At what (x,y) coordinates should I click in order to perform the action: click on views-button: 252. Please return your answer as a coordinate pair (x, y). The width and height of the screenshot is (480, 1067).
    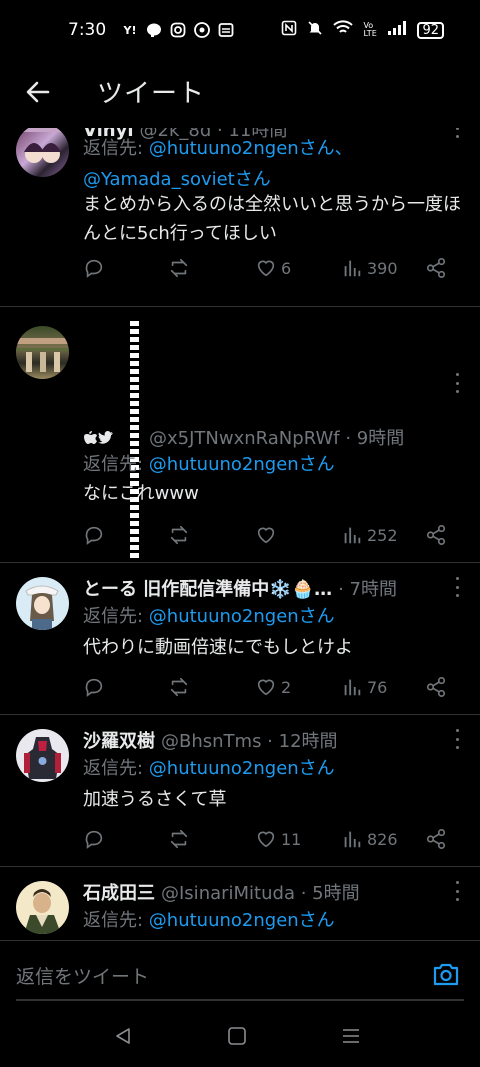
    Looking at the image, I should click on (369, 535).